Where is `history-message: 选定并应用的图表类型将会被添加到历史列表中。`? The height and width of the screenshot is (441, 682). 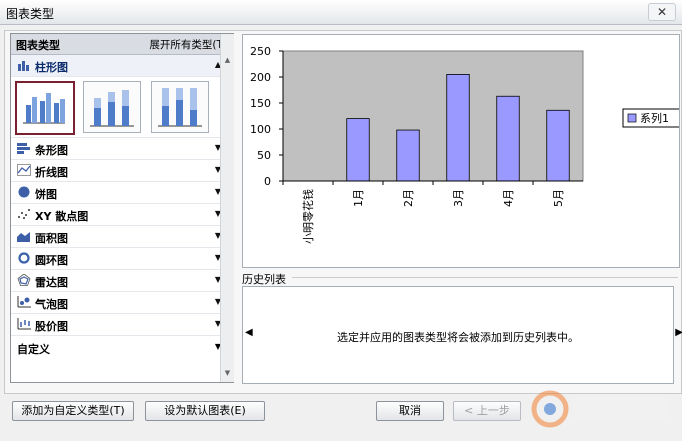 history-message: 选定并应用的图表类型将会被添加到历史列表中。 is located at coordinates (458, 337).